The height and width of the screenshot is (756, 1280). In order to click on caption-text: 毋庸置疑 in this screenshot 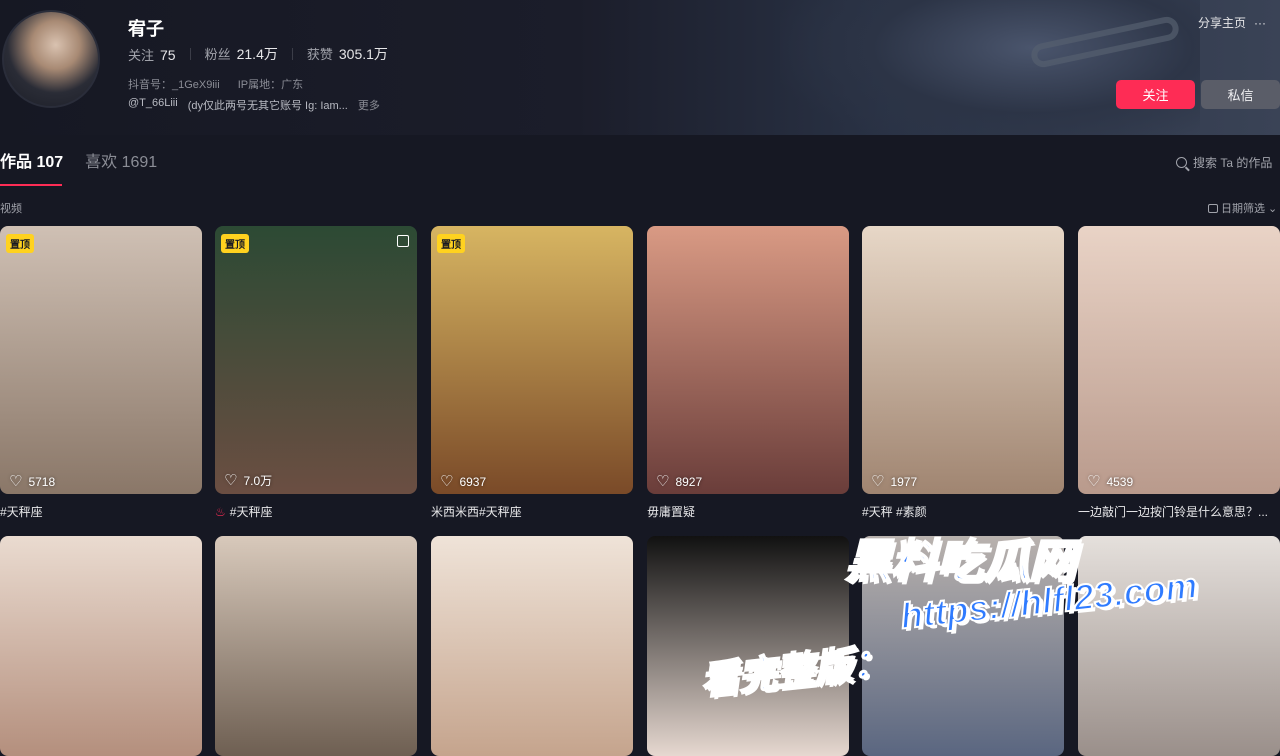, I will do `click(671, 512)`.